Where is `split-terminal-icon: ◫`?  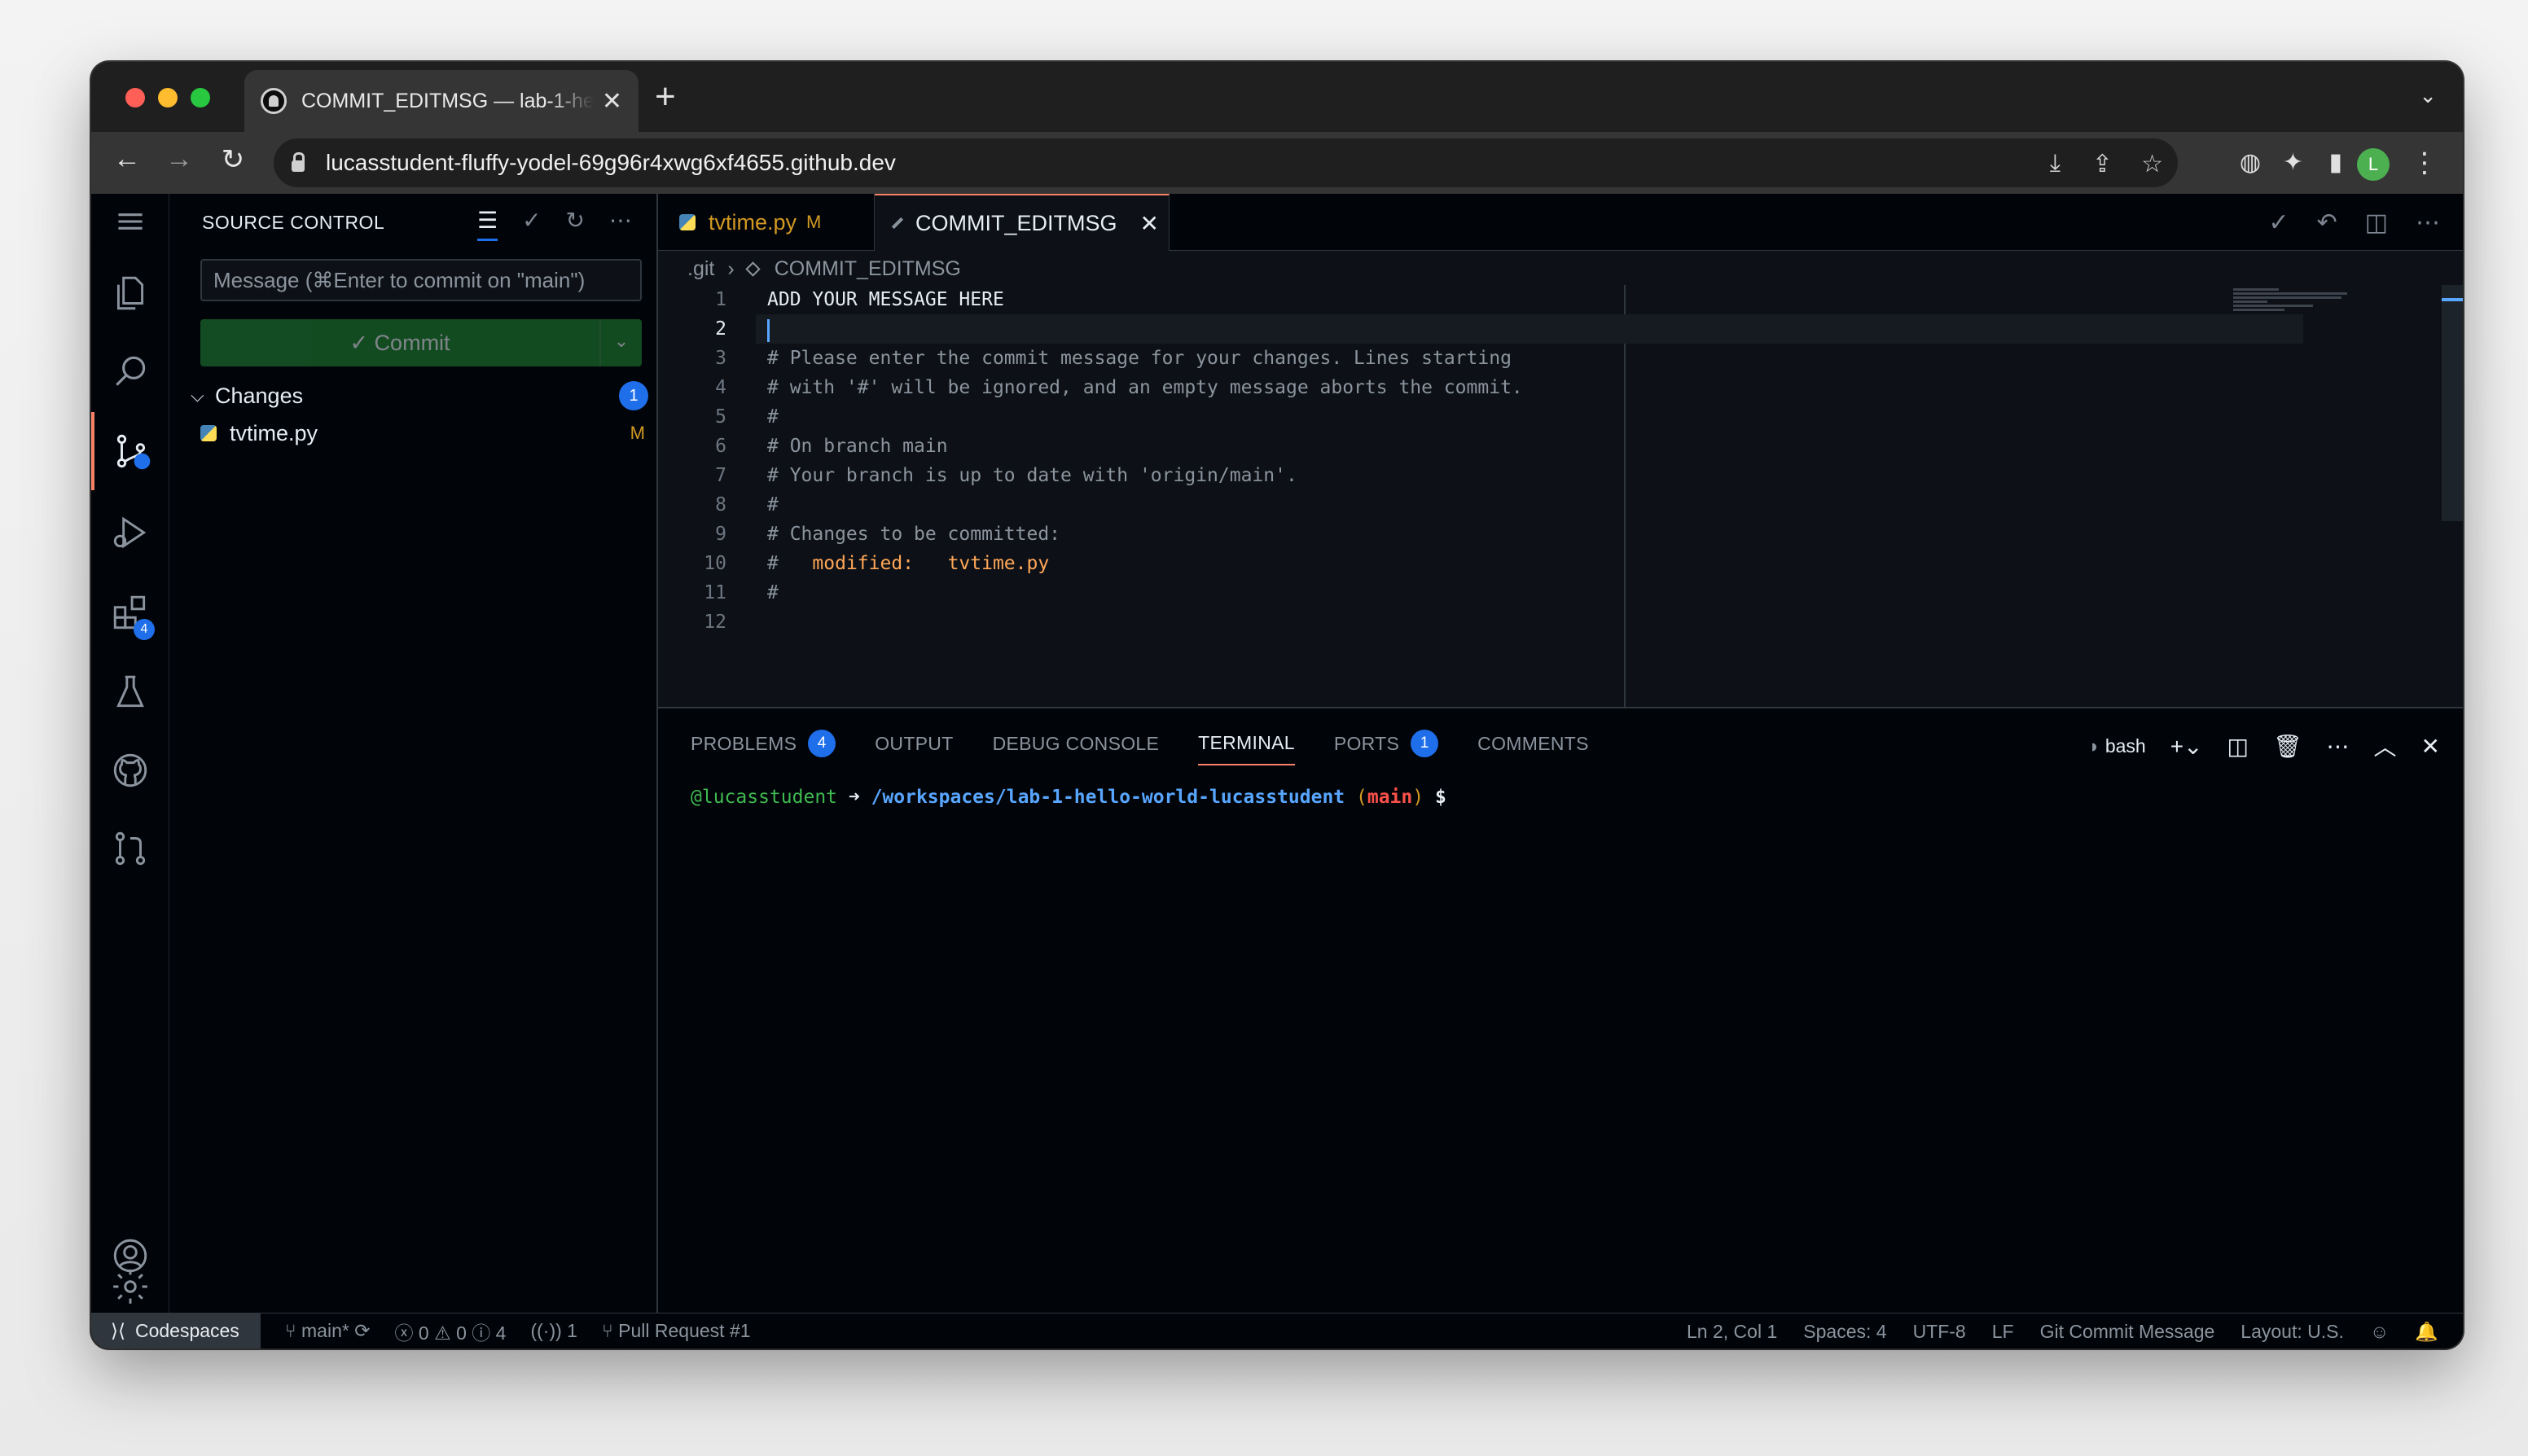
split-terminal-icon: ◫ is located at coordinates (2238, 746).